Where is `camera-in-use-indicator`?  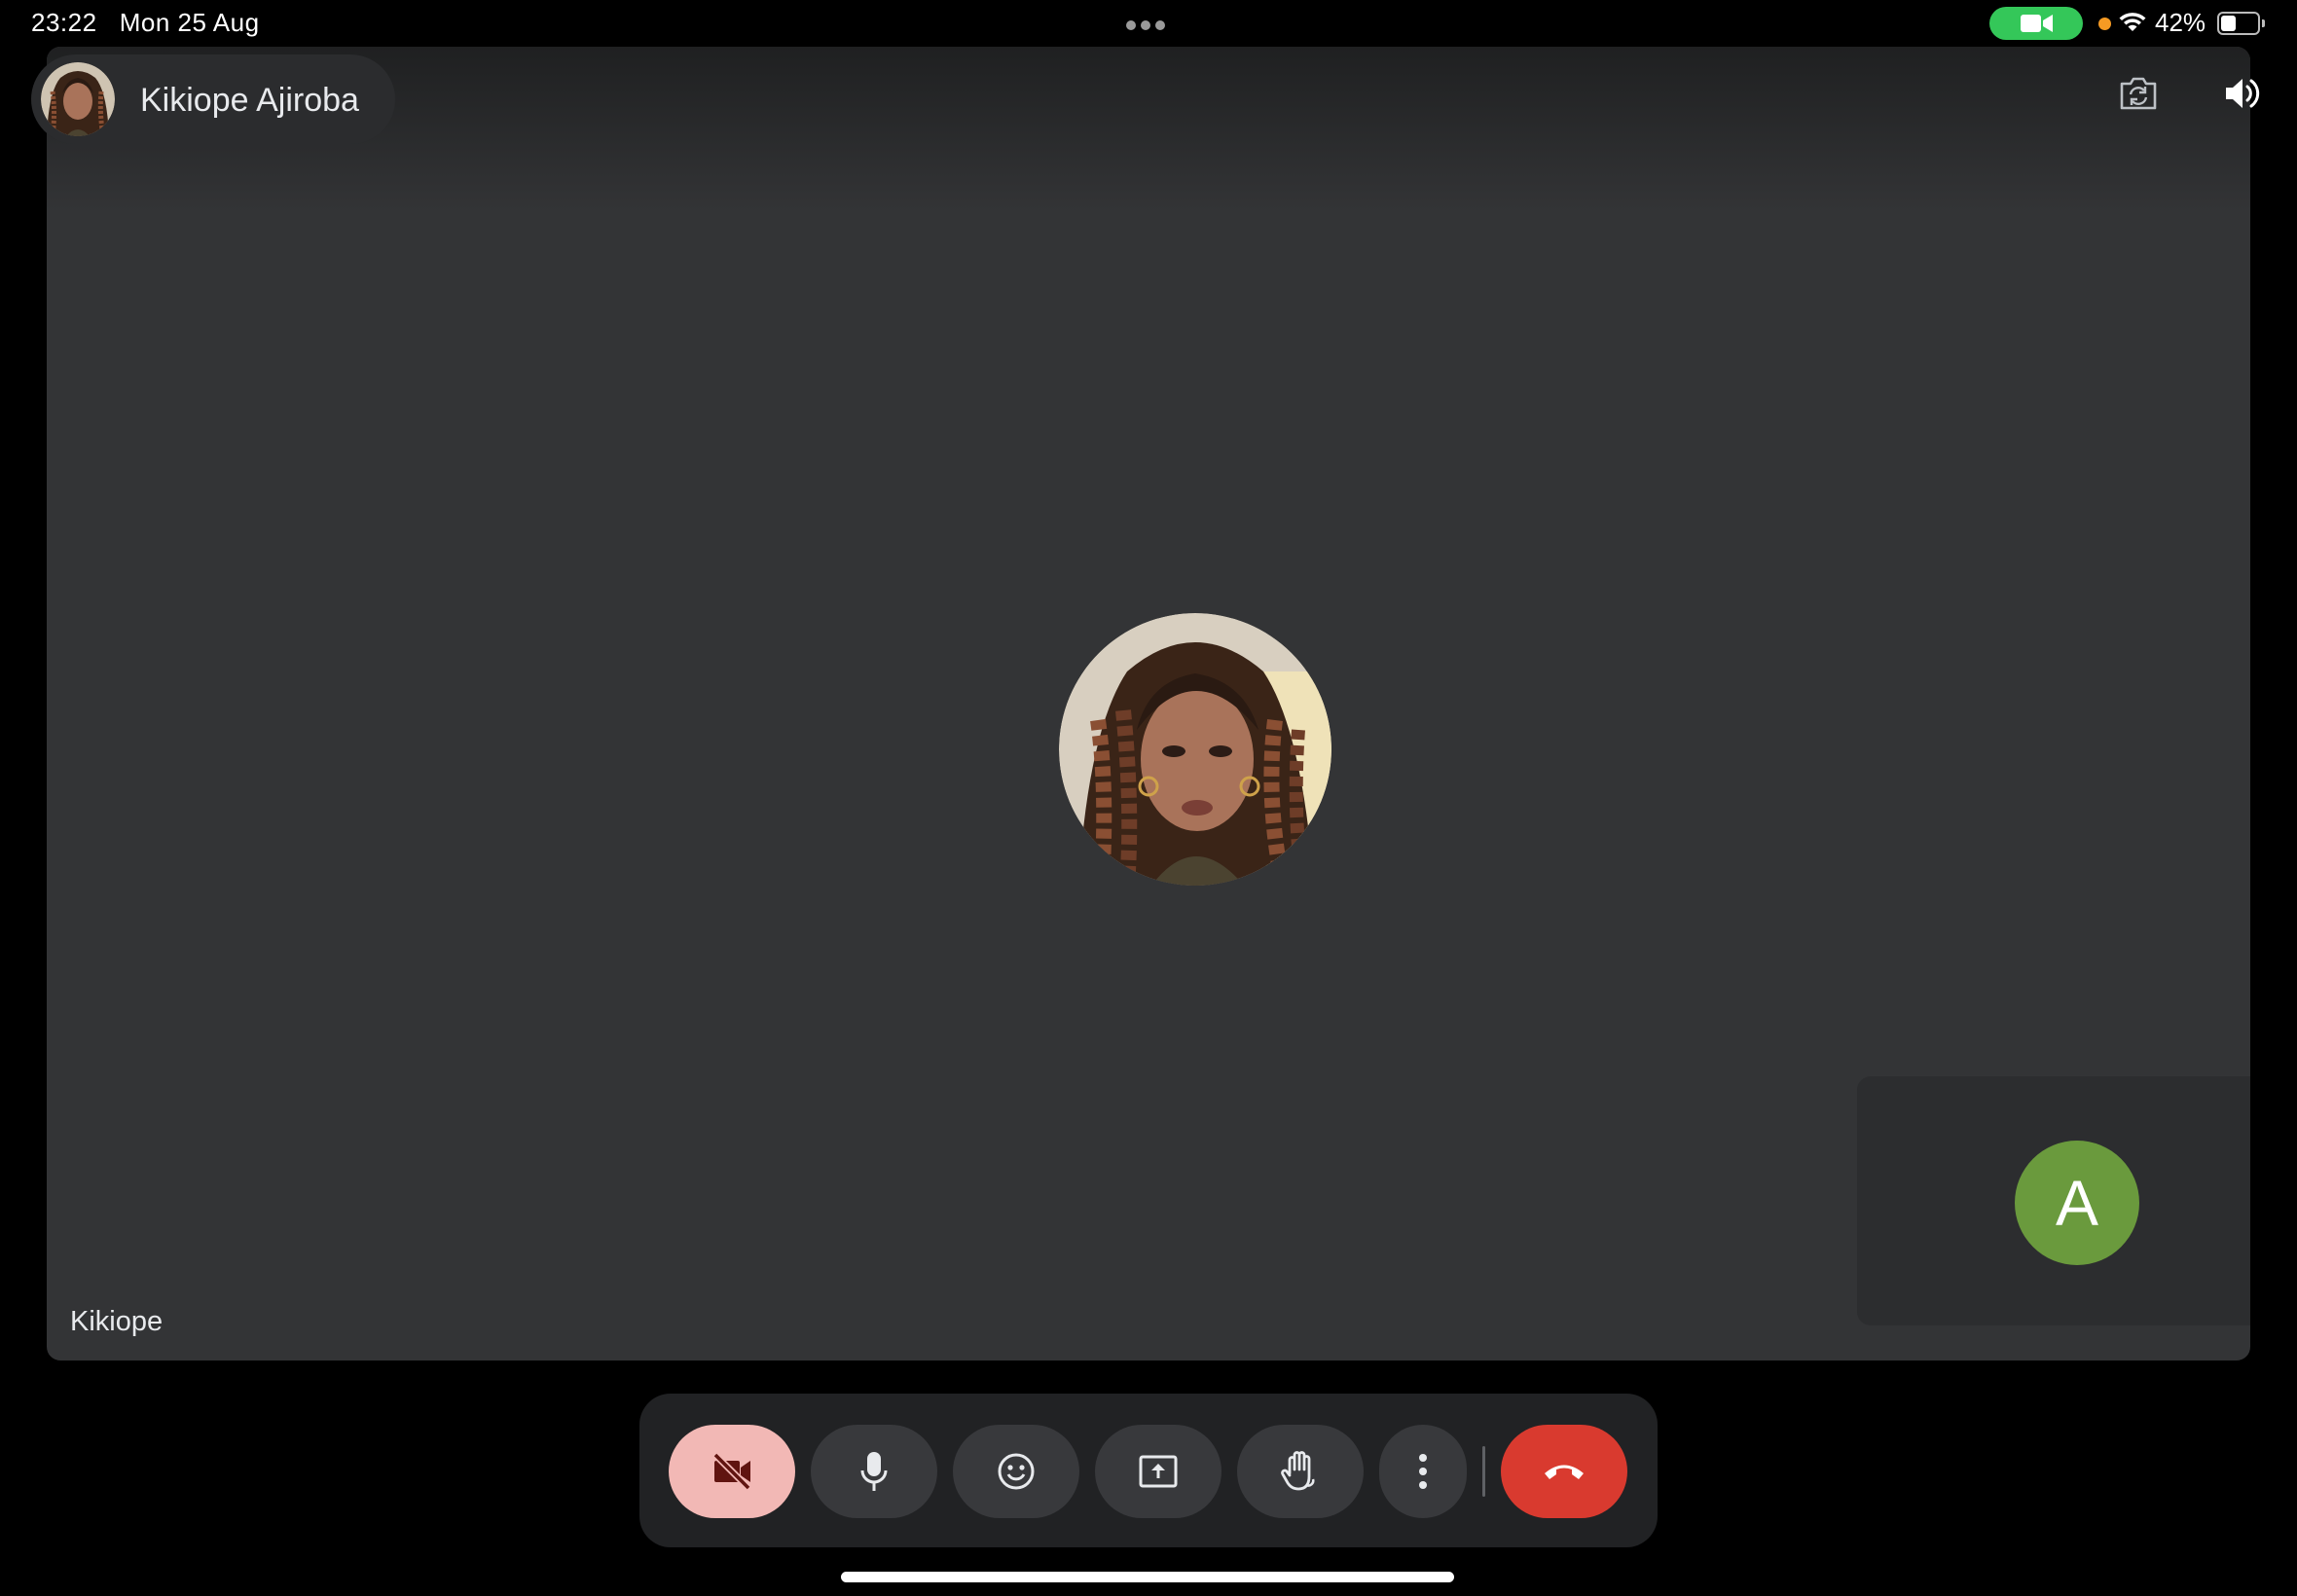
camera-in-use-indicator is located at coordinates (2036, 23).